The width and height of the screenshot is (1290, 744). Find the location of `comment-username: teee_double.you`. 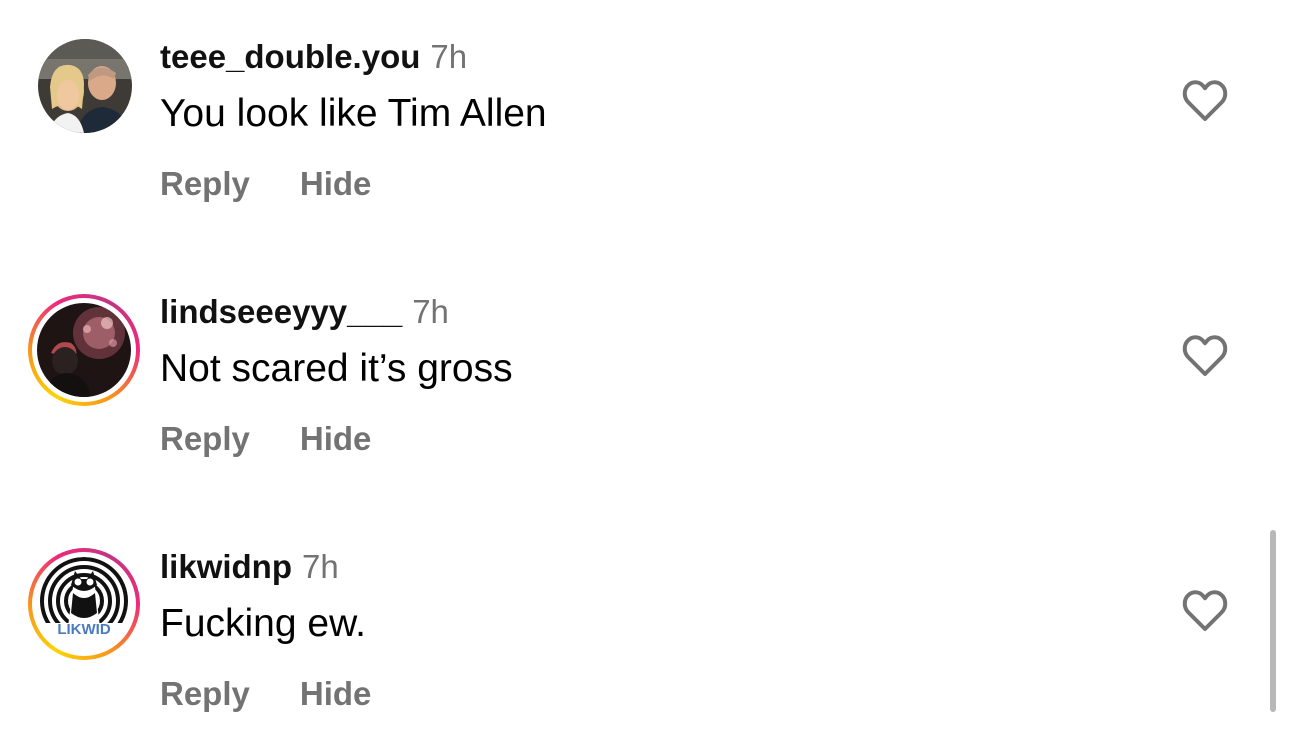

comment-username: teee_double.you is located at coordinates (290, 56).